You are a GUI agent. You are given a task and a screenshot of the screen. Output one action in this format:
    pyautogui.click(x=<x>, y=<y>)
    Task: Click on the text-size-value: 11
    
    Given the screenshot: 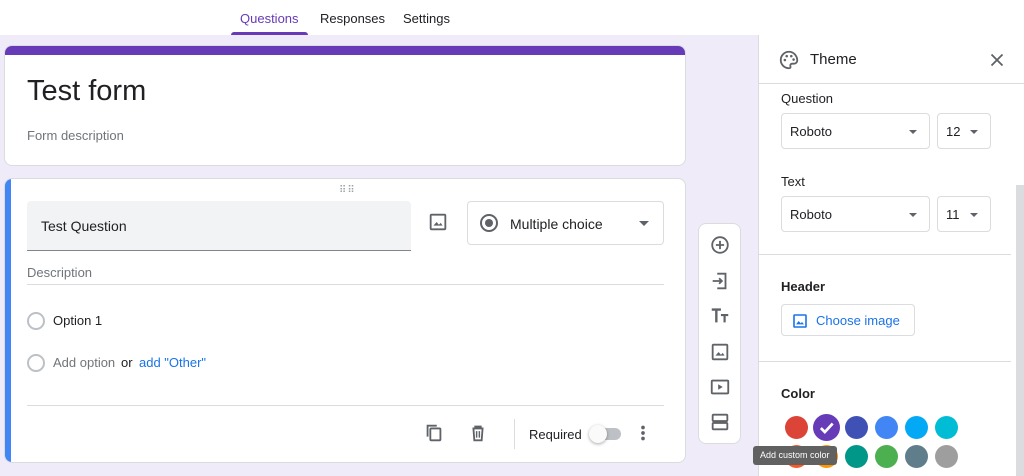 What is the action you would take?
    pyautogui.click(x=953, y=214)
    